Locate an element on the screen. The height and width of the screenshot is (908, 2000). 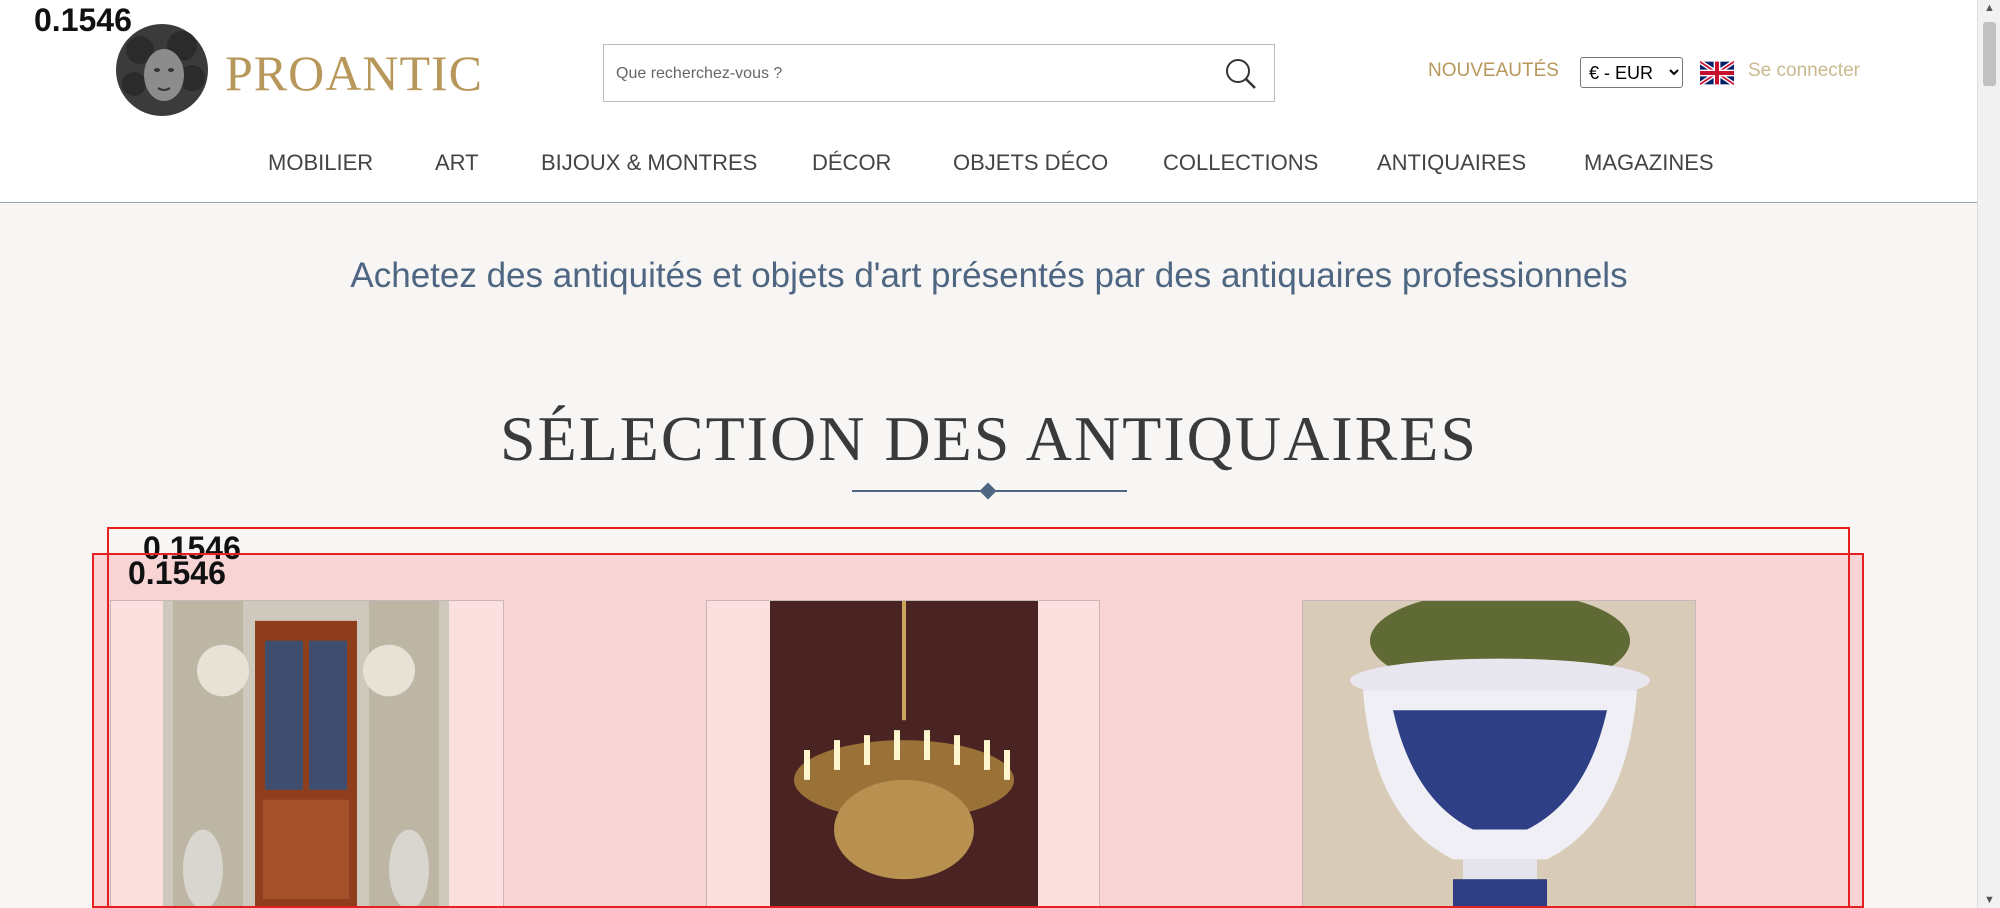
search-bar is located at coordinates (939, 73).